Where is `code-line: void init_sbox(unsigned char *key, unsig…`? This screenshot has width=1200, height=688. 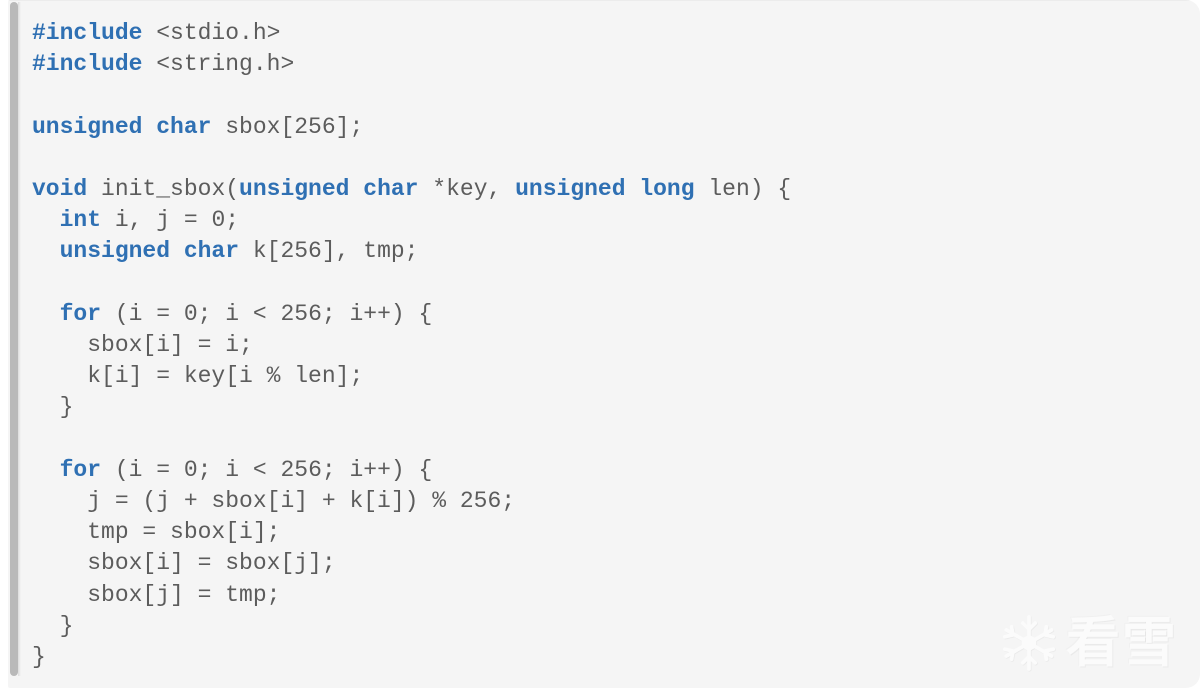
code-line: void init_sbox(unsigned char *key, unsig… is located at coordinates (616, 189).